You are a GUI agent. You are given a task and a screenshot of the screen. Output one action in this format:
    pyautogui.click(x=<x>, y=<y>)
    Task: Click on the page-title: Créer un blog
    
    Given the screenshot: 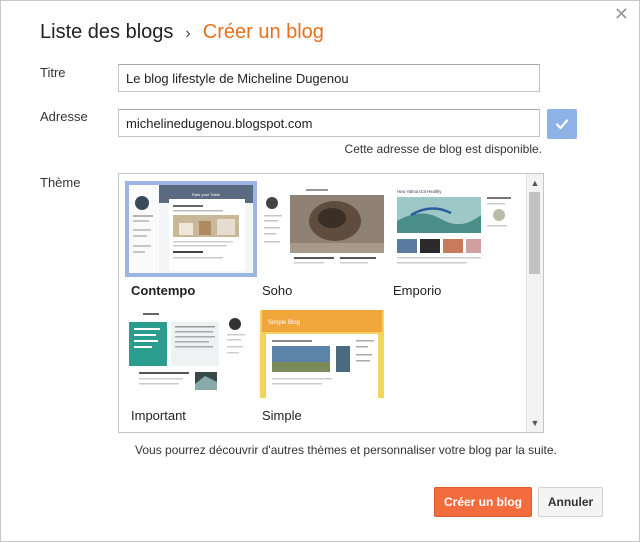 What is the action you would take?
    pyautogui.click(x=263, y=32)
    